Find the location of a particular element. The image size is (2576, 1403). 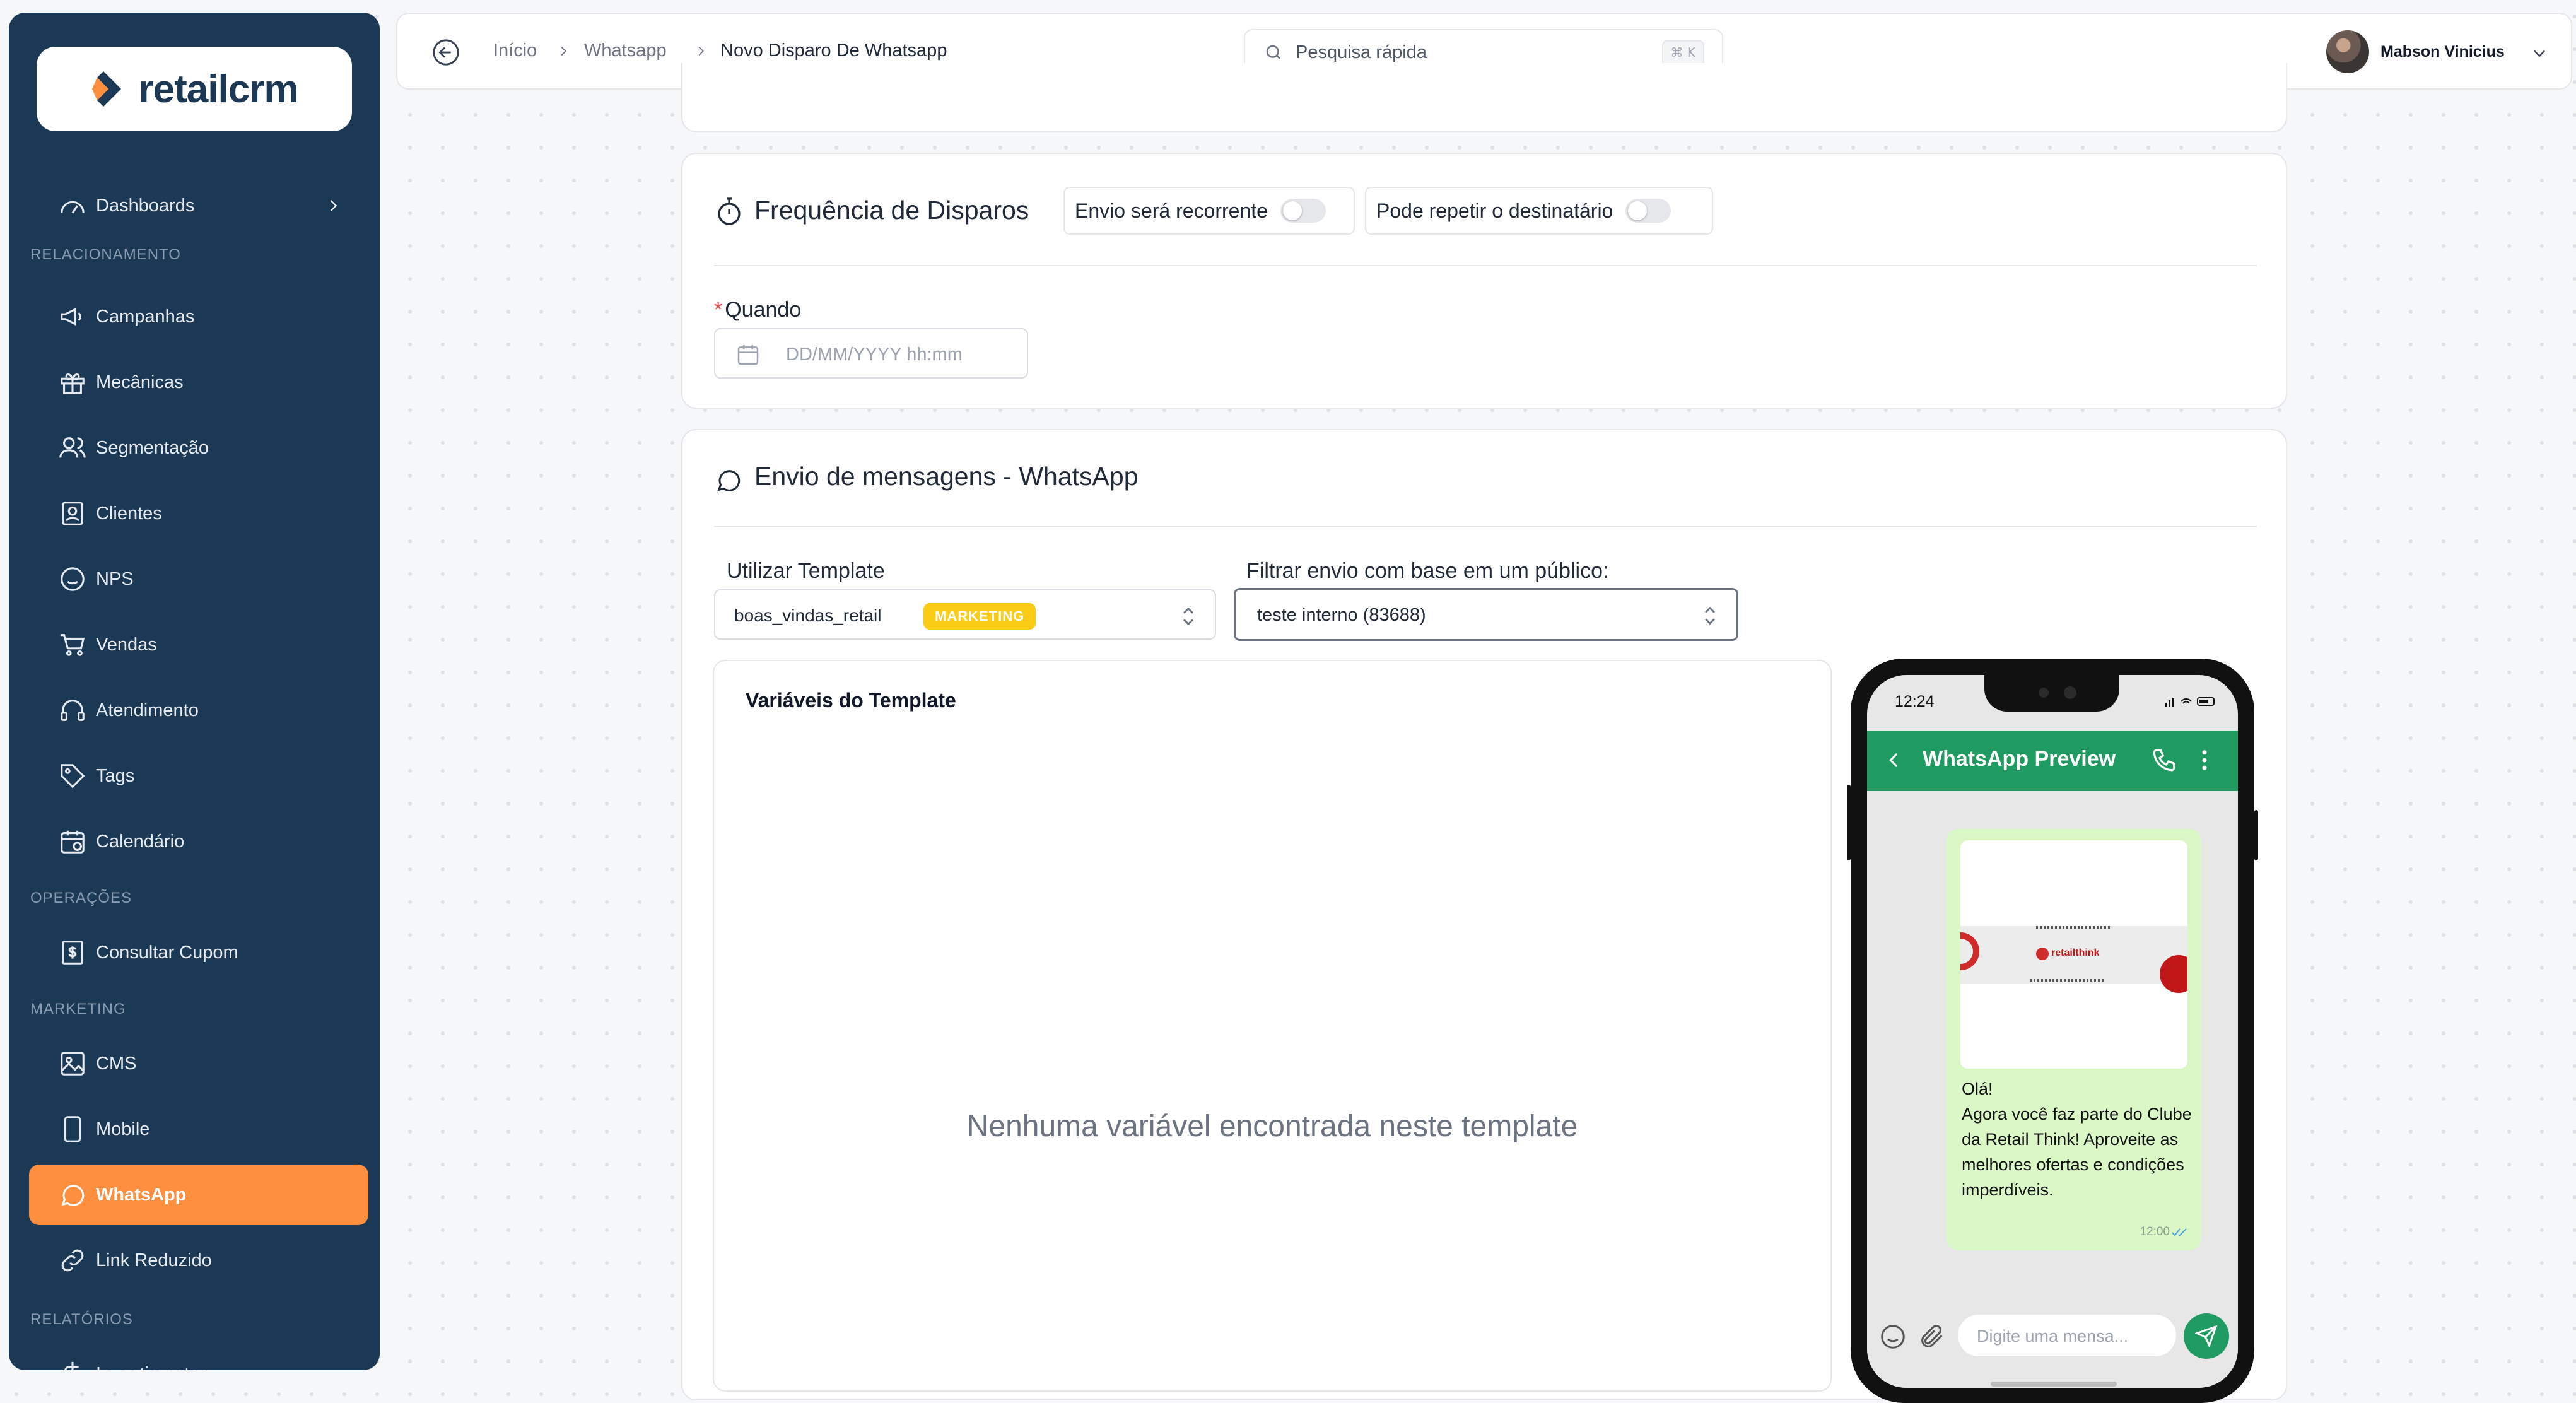

sidebar-item-label: Mecânicas is located at coordinates (140, 382).